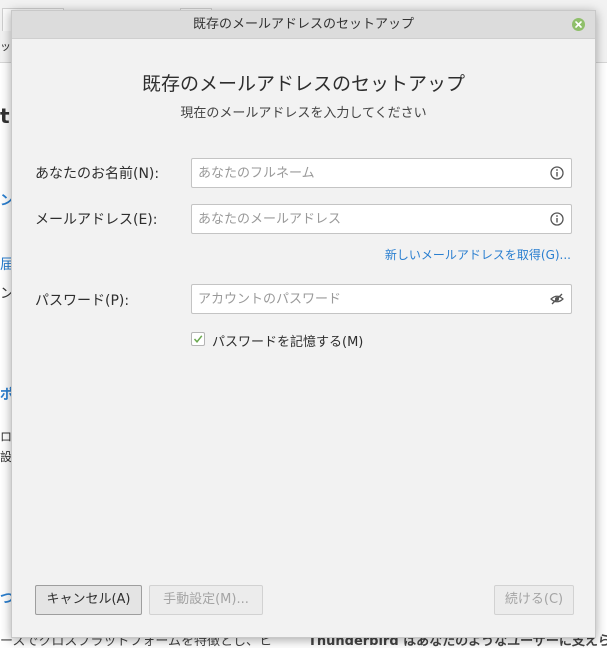 Image resolution: width=607 pixels, height=648 pixels. Describe the element at coordinates (82, 301) in the screenshot. I see `password-label: パスワード(P):` at that location.